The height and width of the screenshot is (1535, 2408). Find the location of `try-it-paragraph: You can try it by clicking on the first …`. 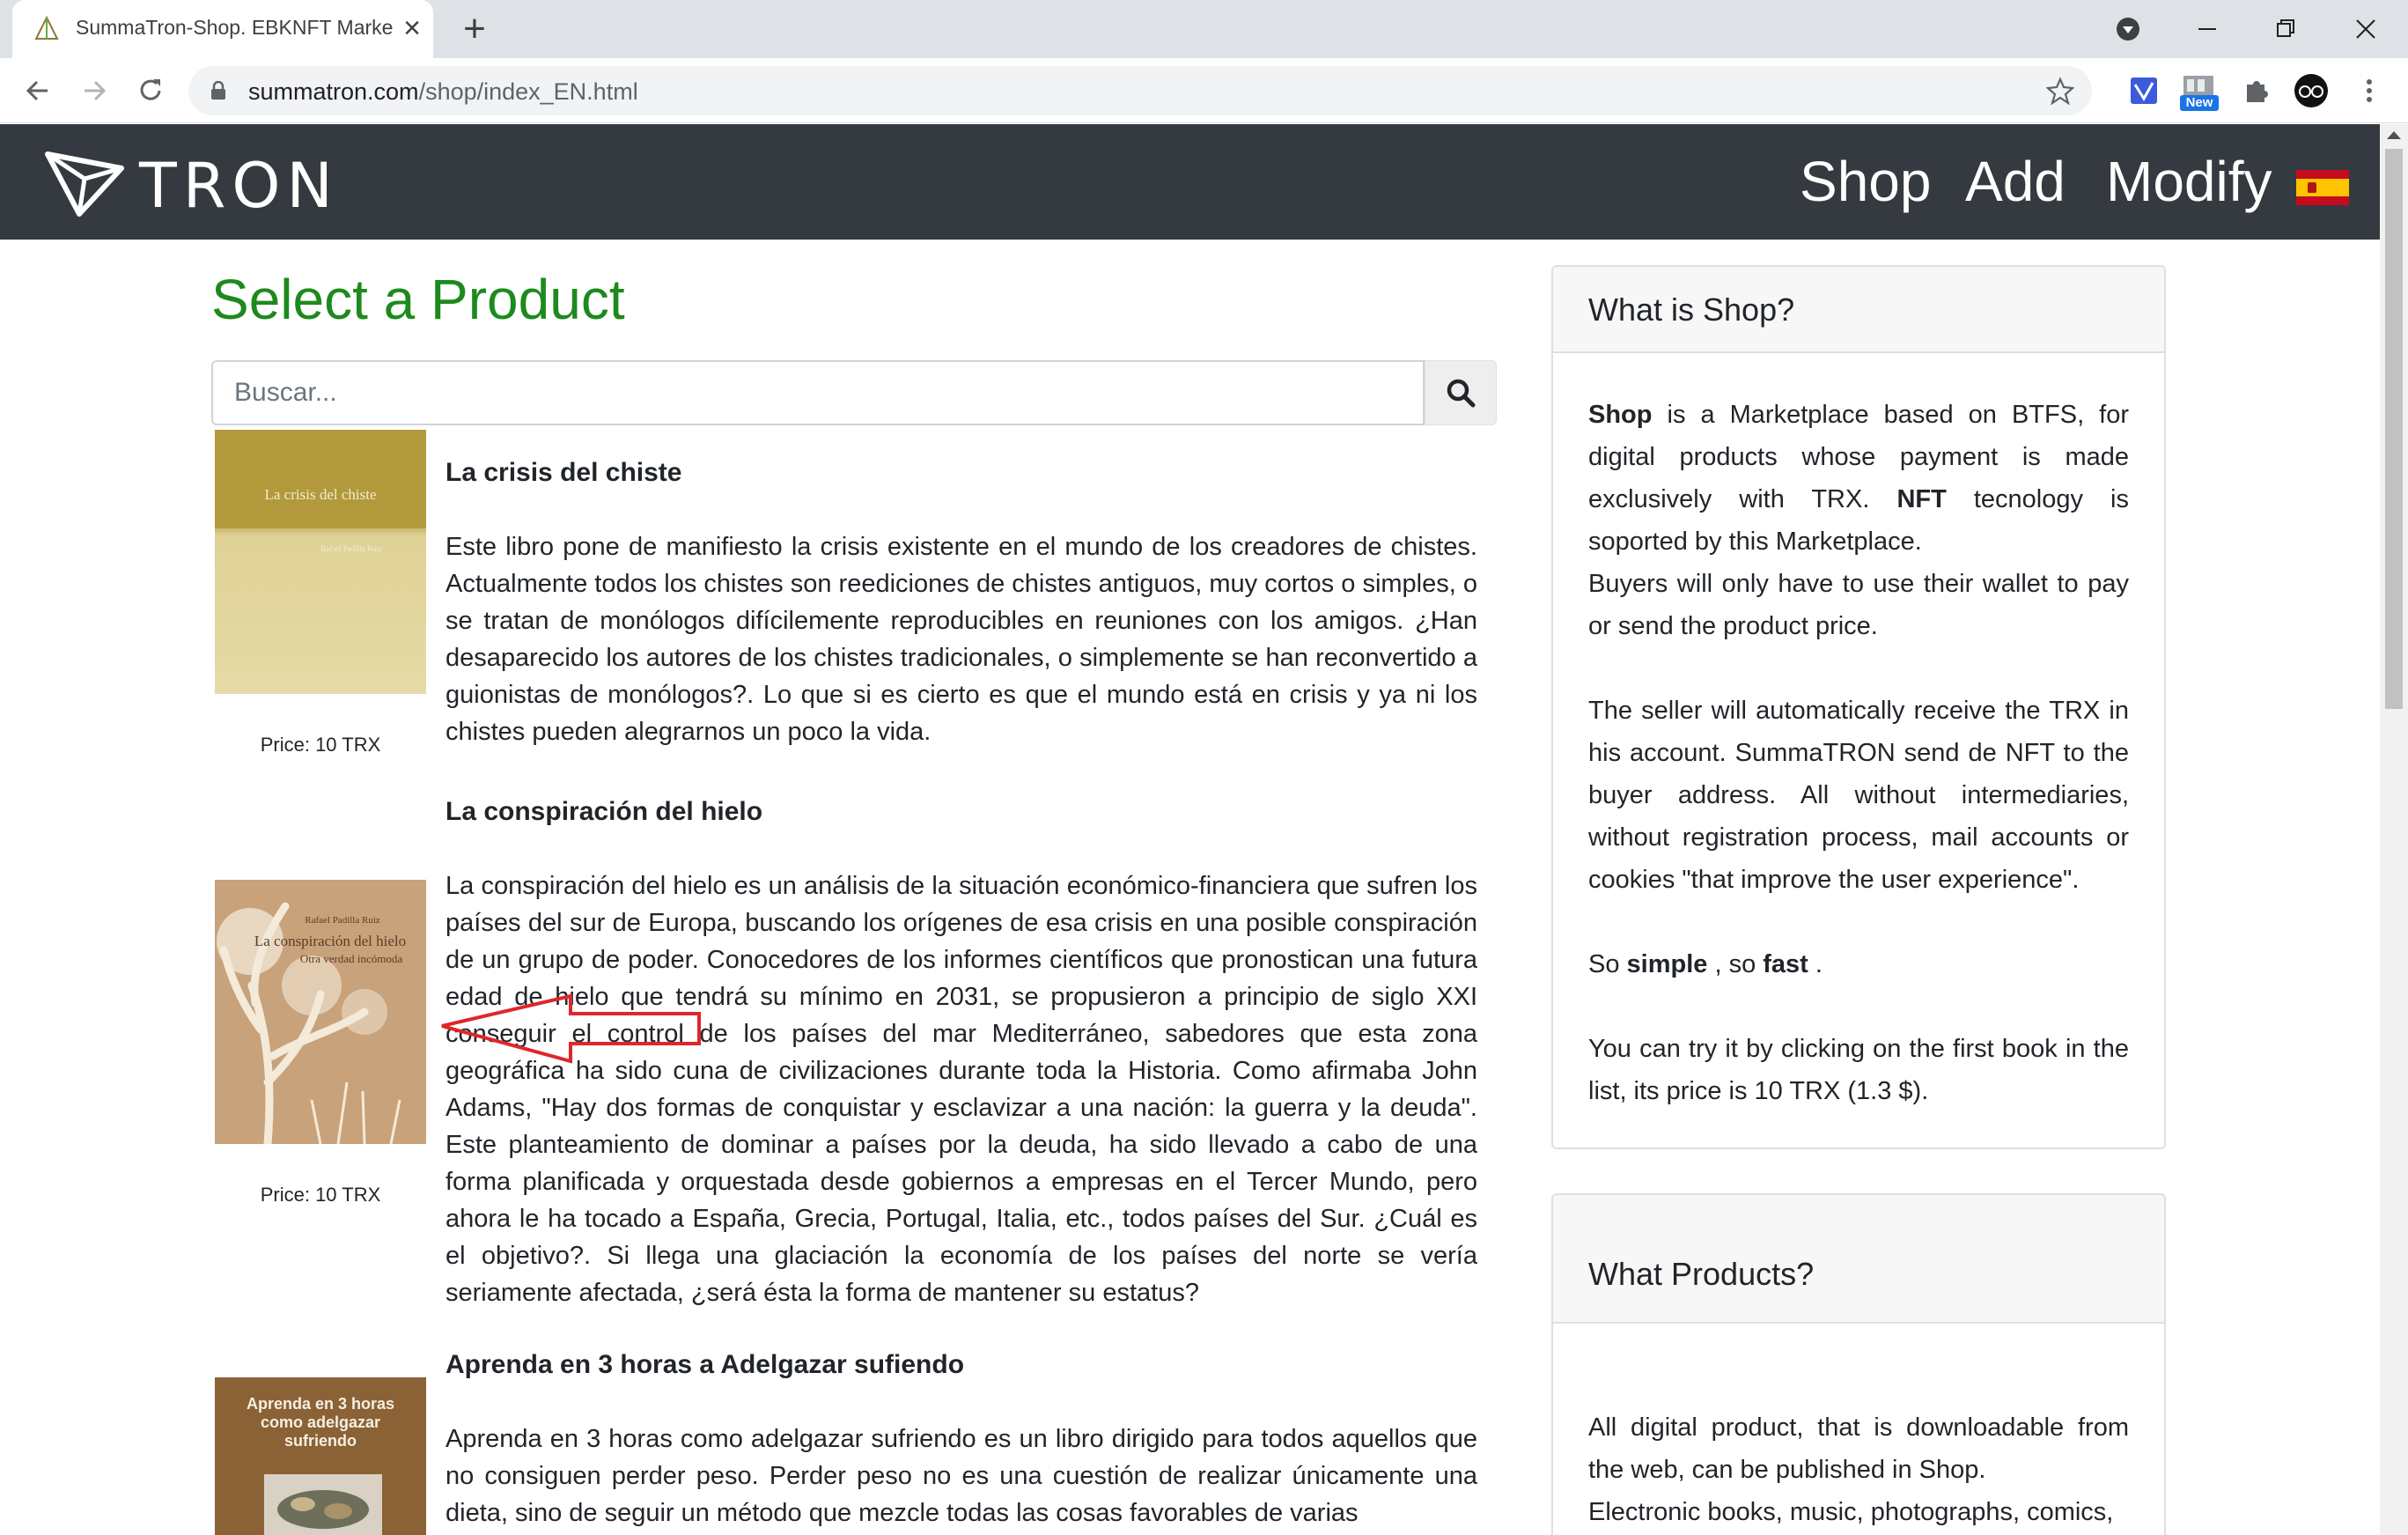

try-it-paragraph: You can try it by clicking on the first … is located at coordinates (1858, 1070).